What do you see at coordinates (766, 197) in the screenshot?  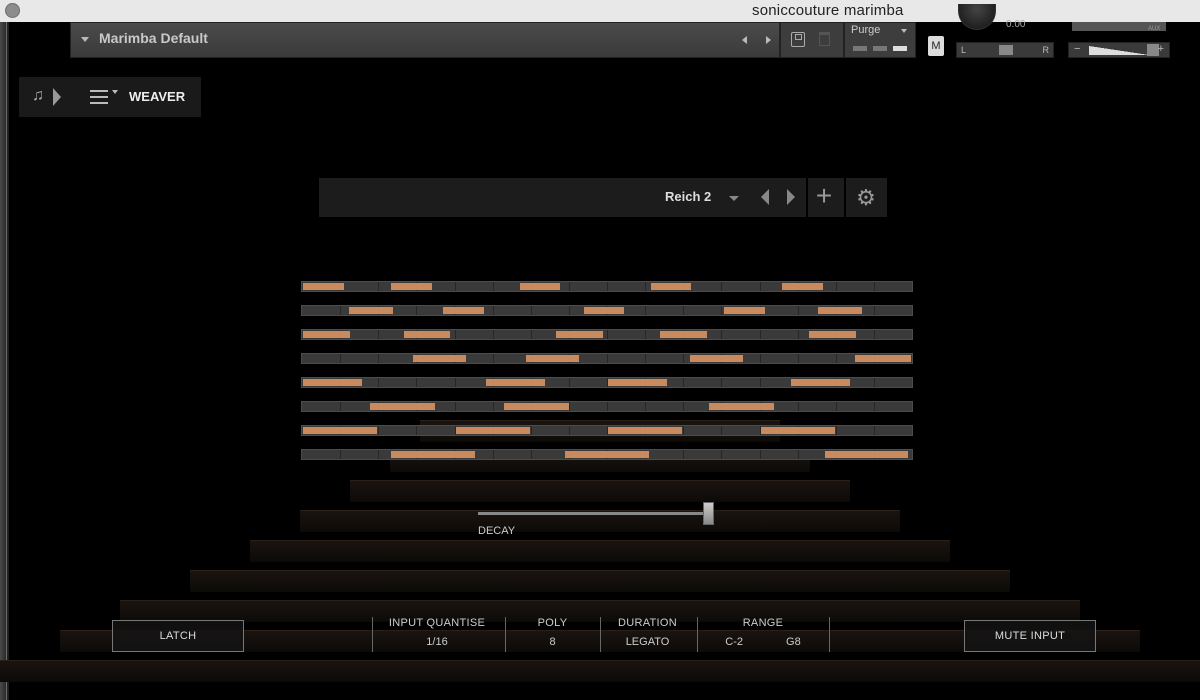 I see `pattern-prev-button` at bounding box center [766, 197].